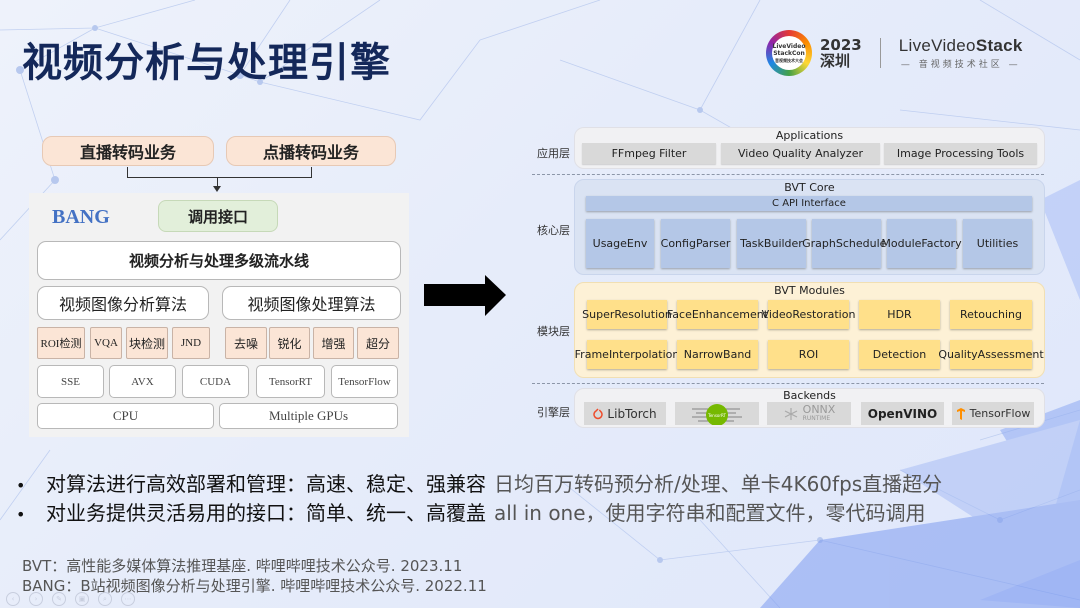 This screenshot has height=608, width=1080. I want to click on module-detection: Detection, so click(899, 354).